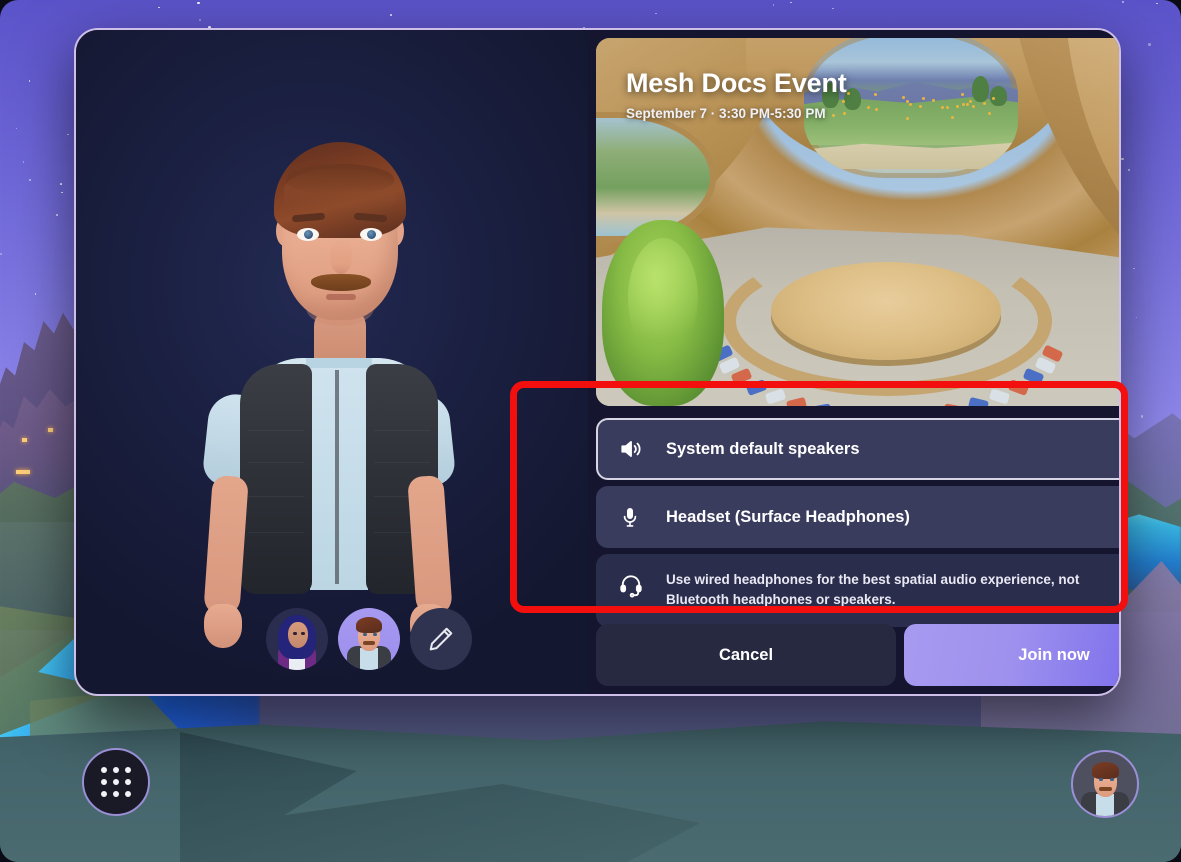 The image size is (1181, 862). I want to click on avatar-option-2-mustache, so click(369, 643).